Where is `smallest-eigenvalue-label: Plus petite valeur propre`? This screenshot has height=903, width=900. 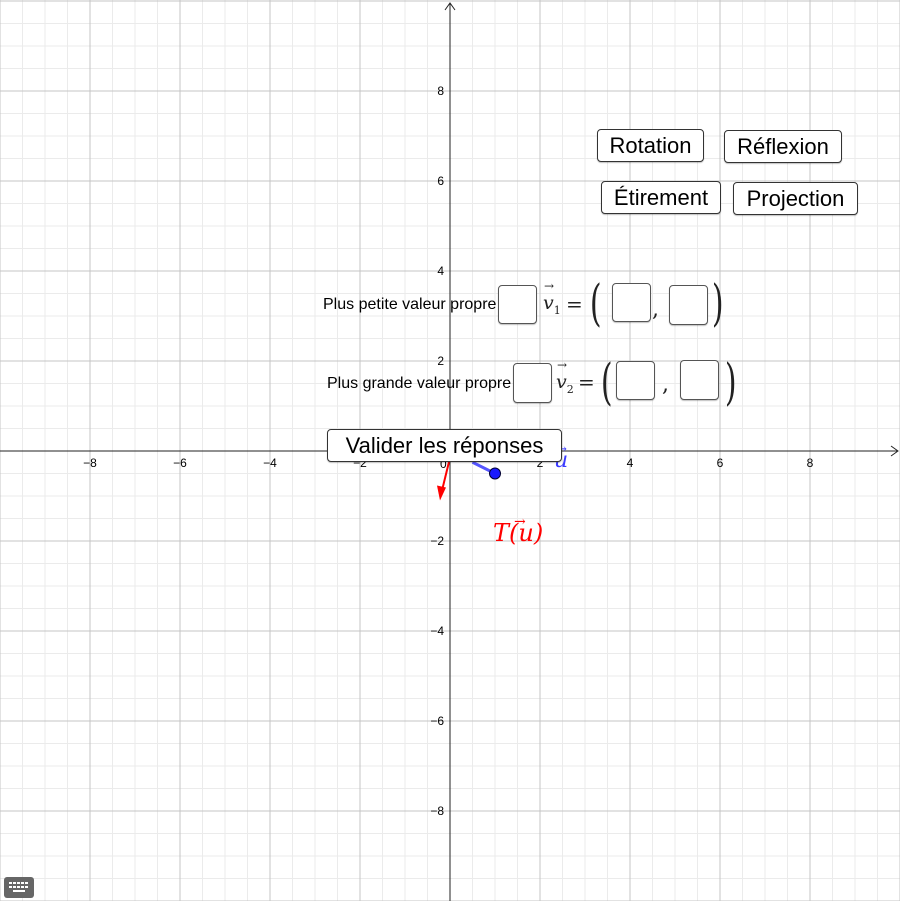
smallest-eigenvalue-label: Plus petite valeur propre is located at coordinates (410, 304).